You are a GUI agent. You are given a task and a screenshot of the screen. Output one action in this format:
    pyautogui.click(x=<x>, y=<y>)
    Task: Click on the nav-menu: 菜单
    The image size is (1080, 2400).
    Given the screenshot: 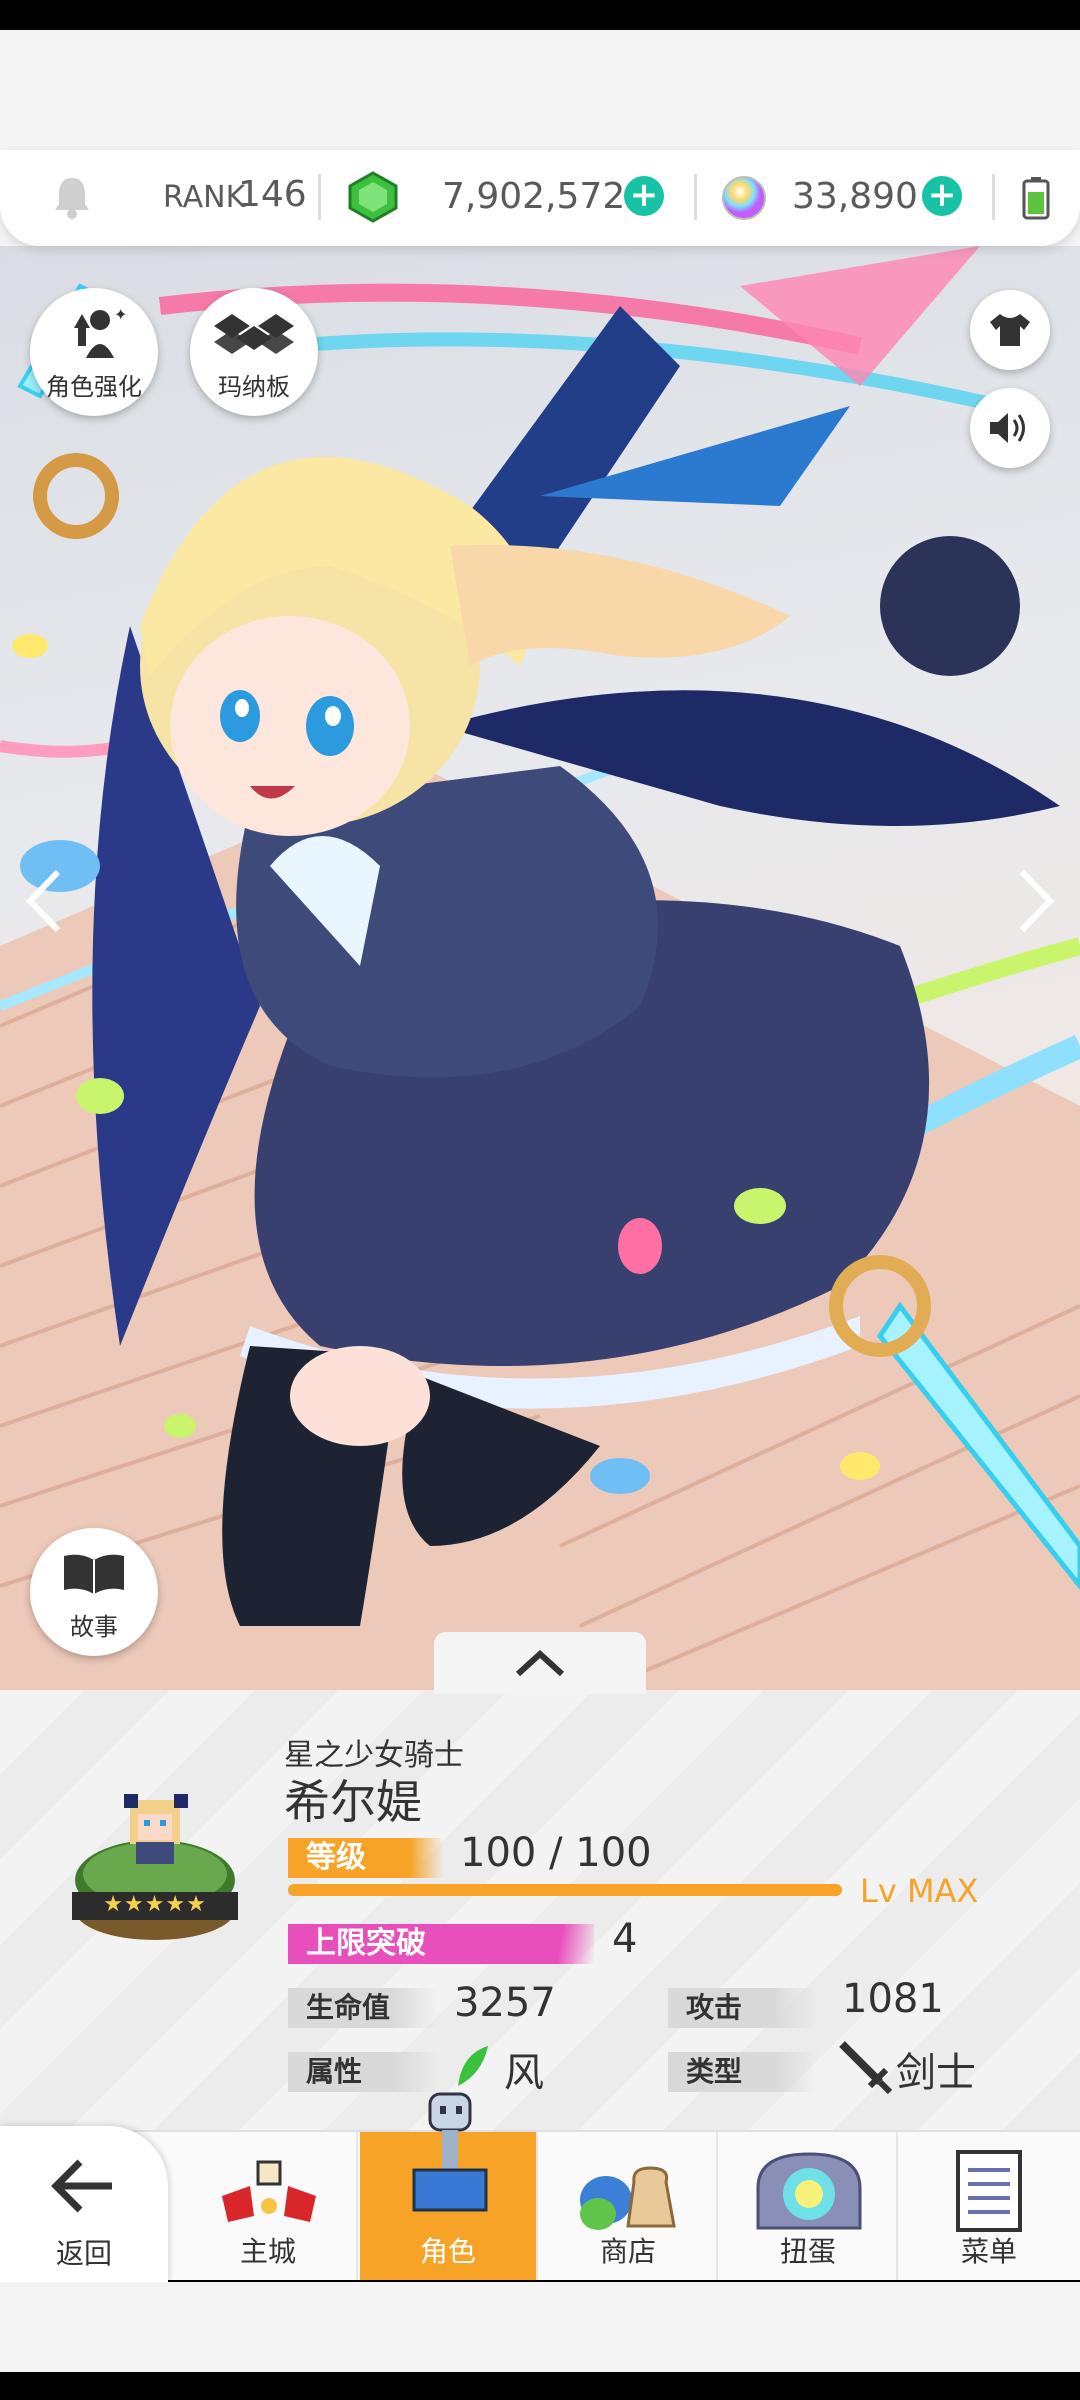 What is the action you would take?
    pyautogui.click(x=989, y=2206)
    